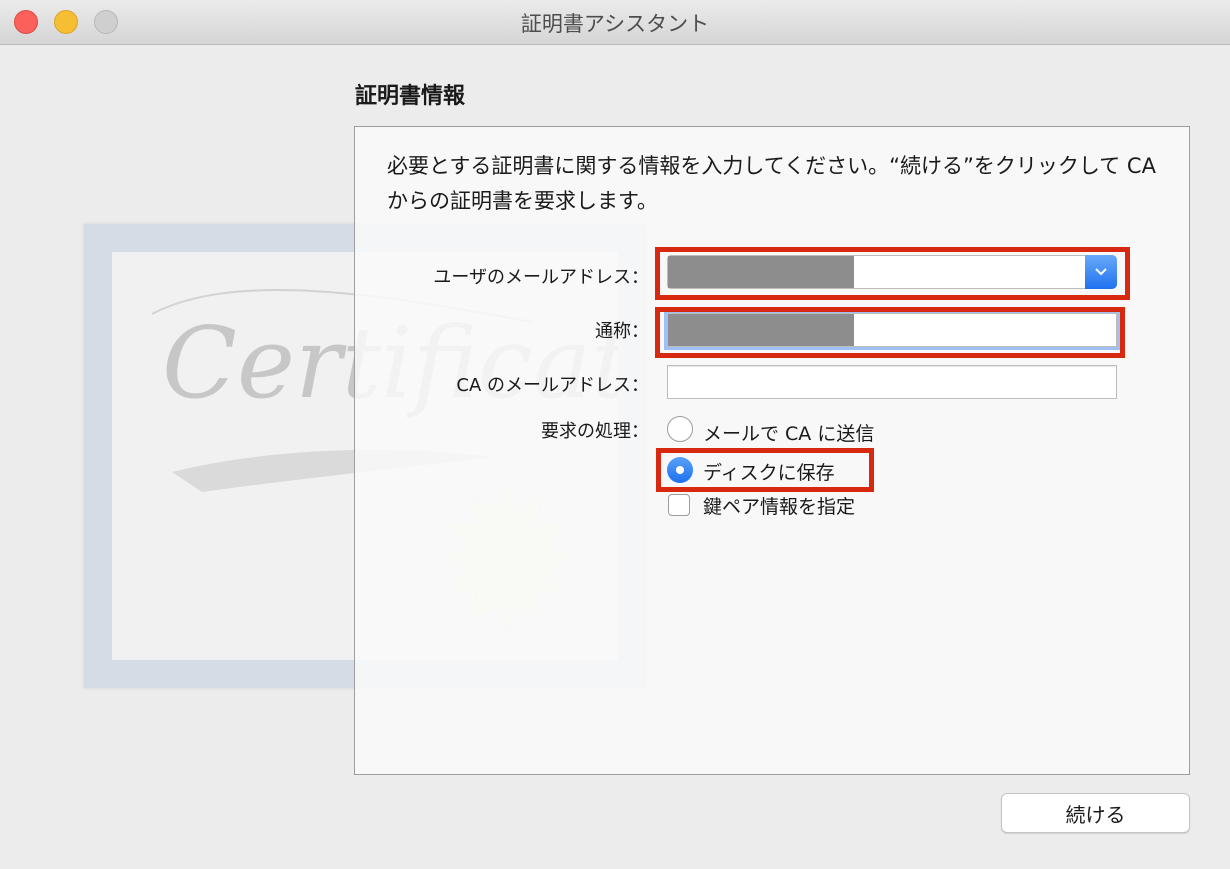  Describe the element at coordinates (680, 429) in the screenshot. I see `radio-email-to-ca` at that location.